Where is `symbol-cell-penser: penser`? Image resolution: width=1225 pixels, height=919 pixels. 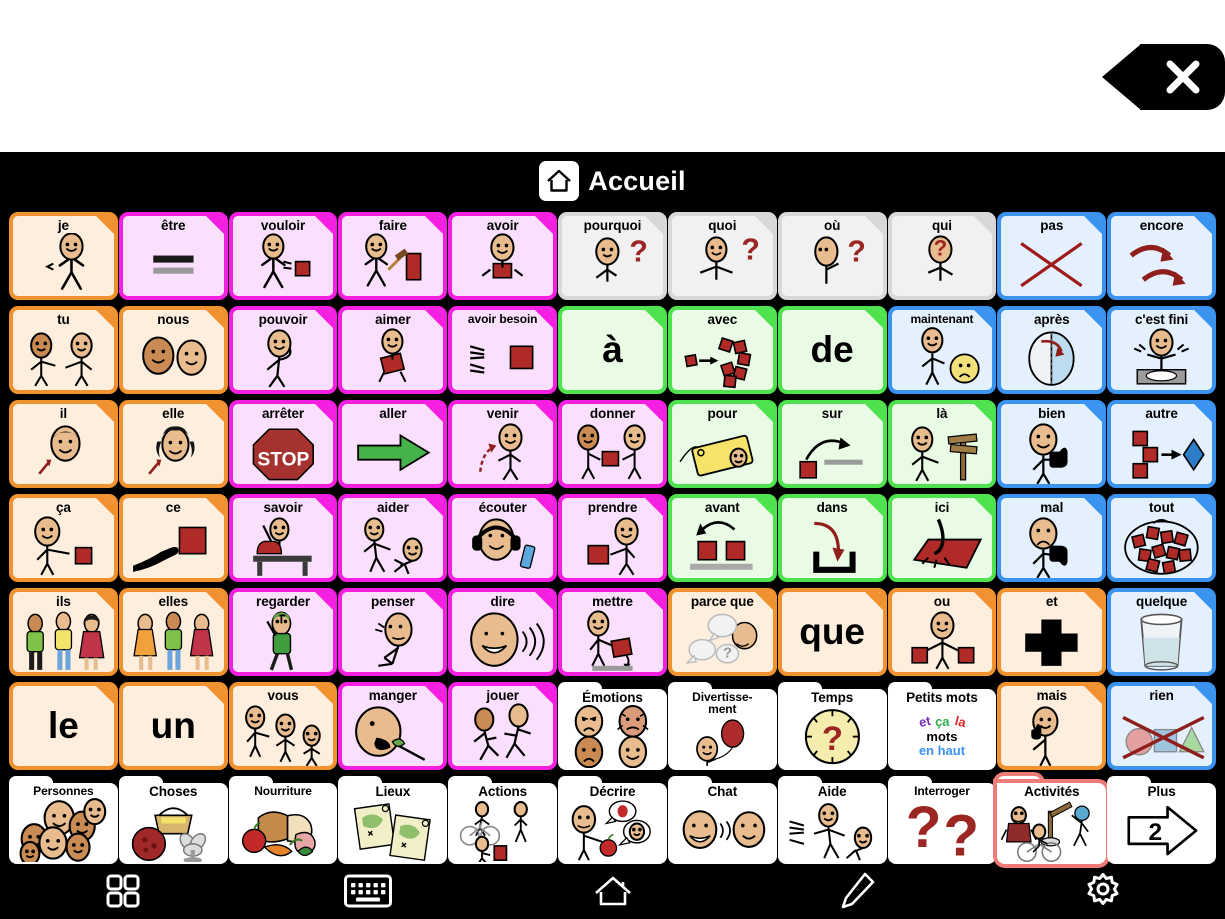
symbol-cell-penser: penser is located at coordinates (393, 632).